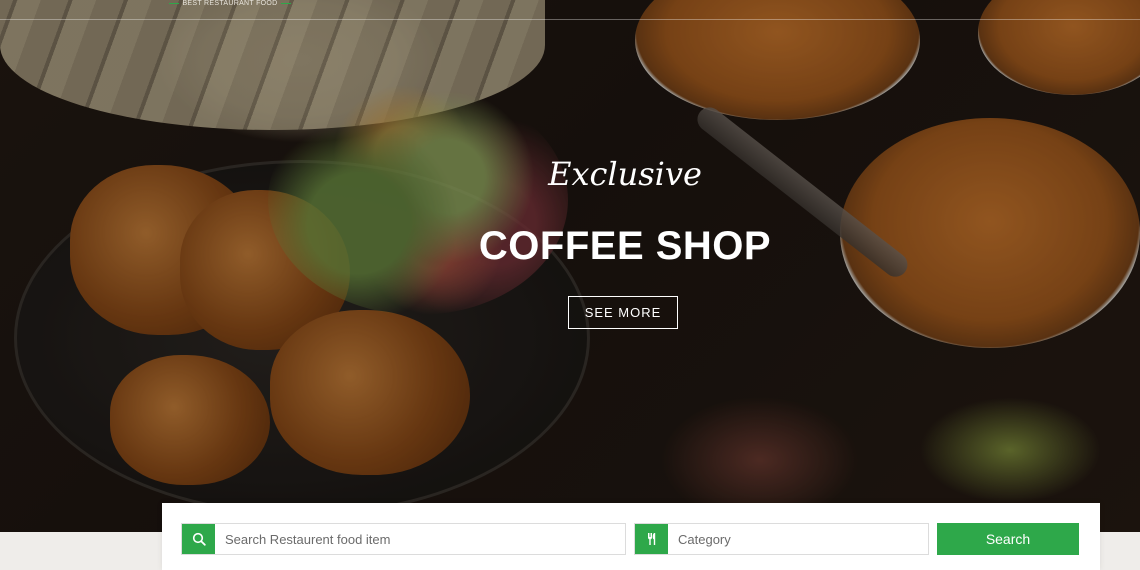 This screenshot has height=570, width=1140. Describe the element at coordinates (631, 536) in the screenshot. I see `search-panel: Search` at that location.